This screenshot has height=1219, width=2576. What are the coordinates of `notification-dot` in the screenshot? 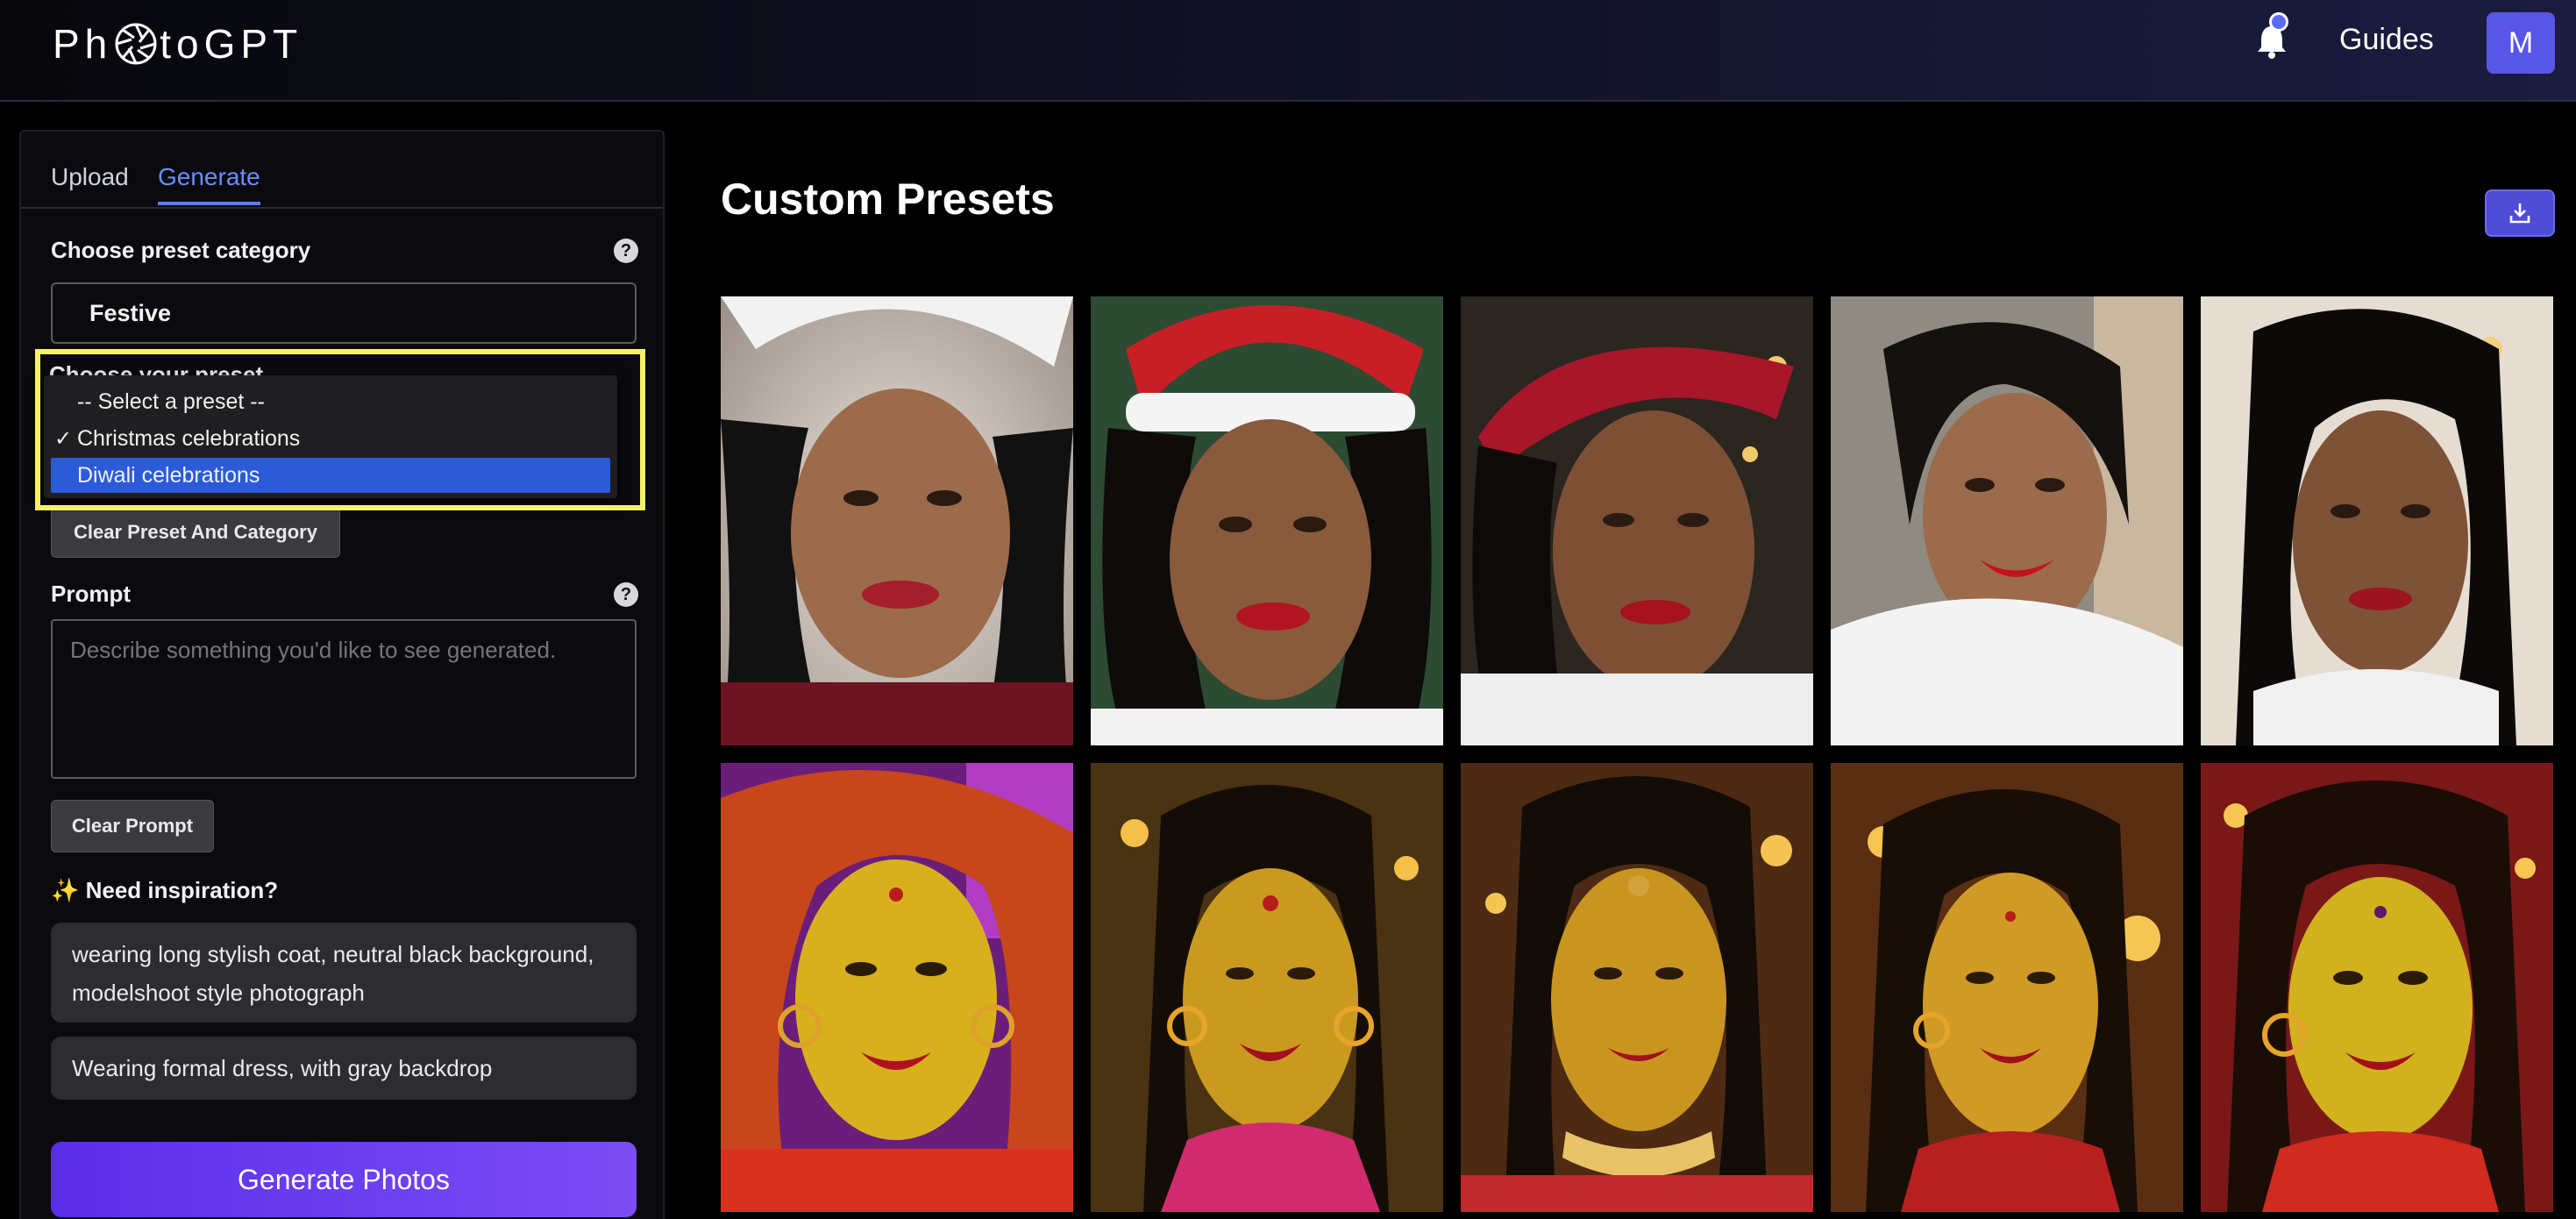 It's located at (2278, 22).